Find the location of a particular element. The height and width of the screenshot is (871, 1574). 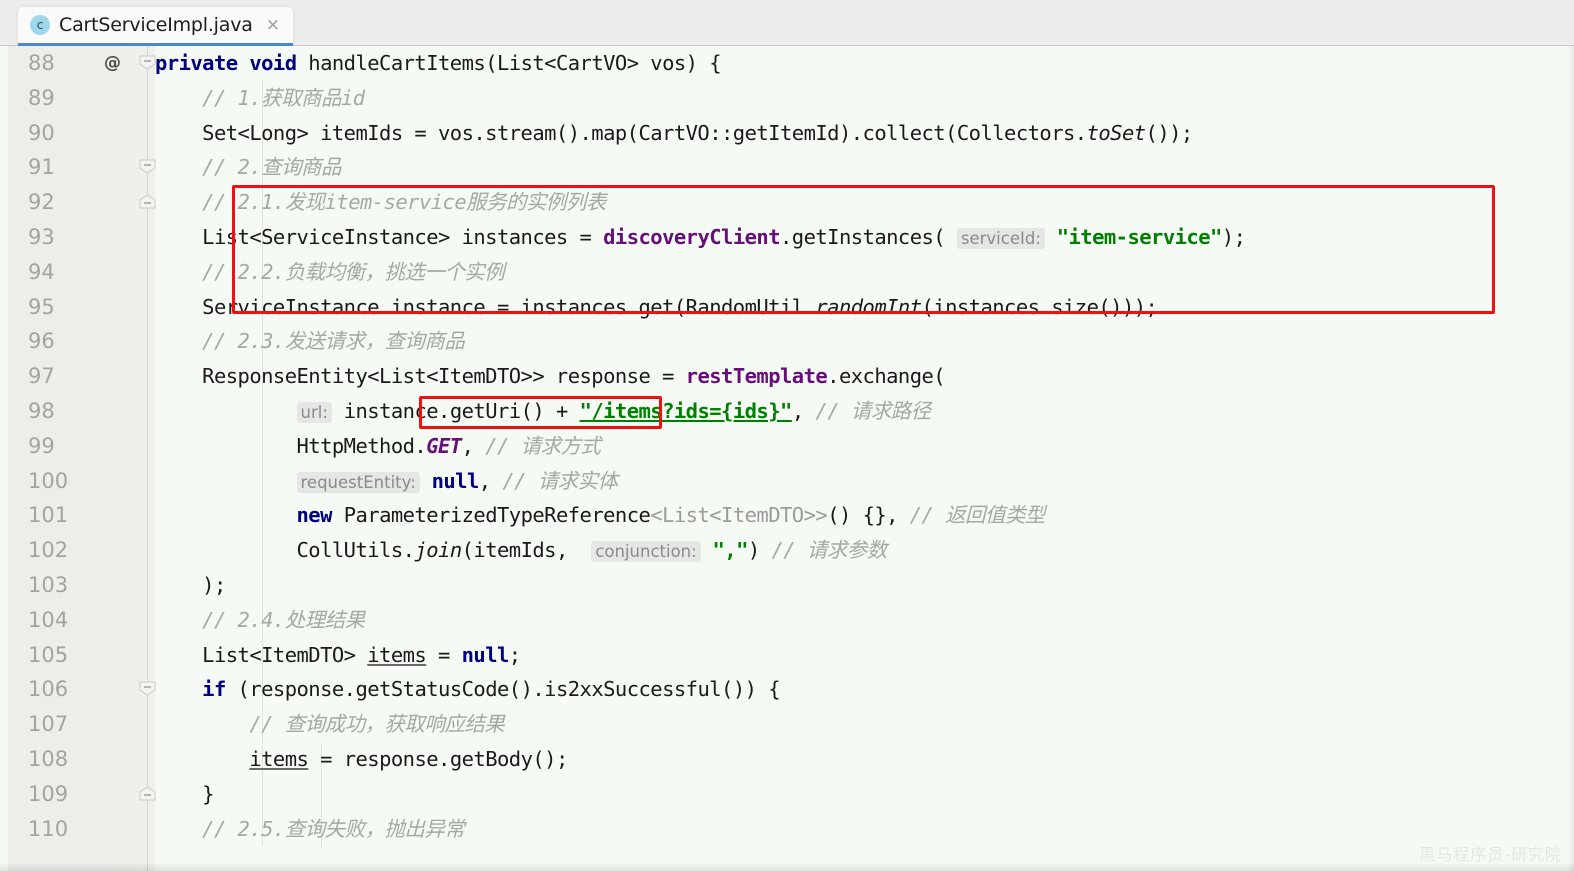

trailing-comment: // 请求参数 is located at coordinates (829, 550).